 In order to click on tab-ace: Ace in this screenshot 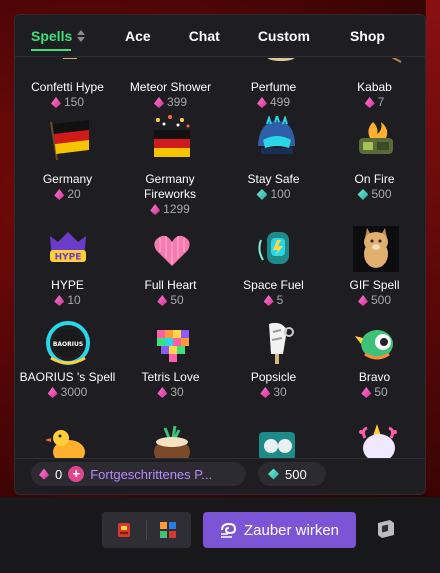, I will do `click(138, 36)`.